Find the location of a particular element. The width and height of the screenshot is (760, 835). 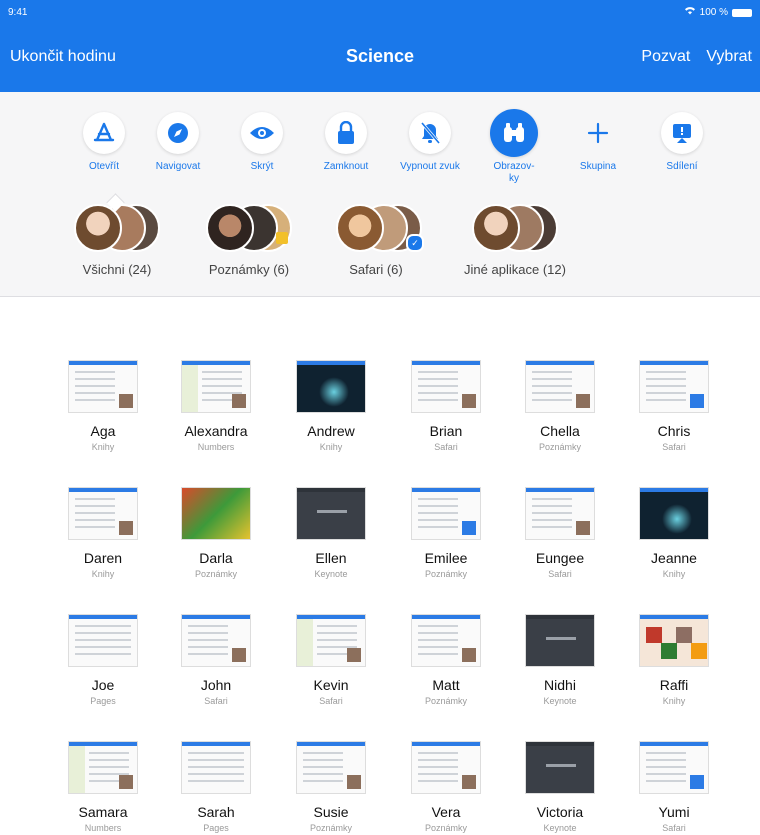

student-tile: Sarah Pages is located at coordinates (216, 787).